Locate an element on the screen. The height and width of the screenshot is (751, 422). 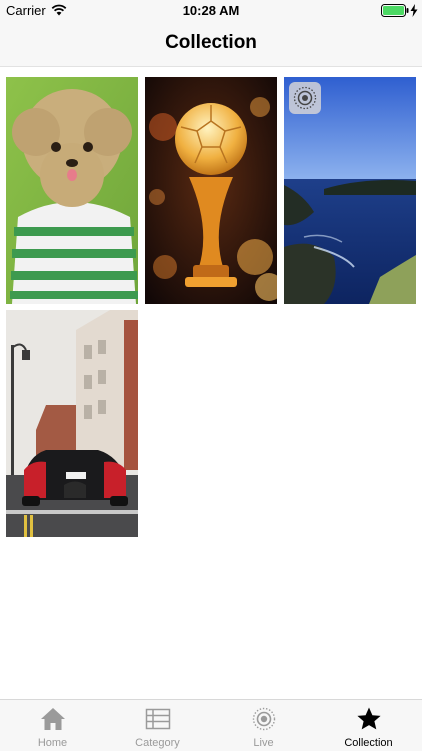
photo-poodle is located at coordinates (72, 190).